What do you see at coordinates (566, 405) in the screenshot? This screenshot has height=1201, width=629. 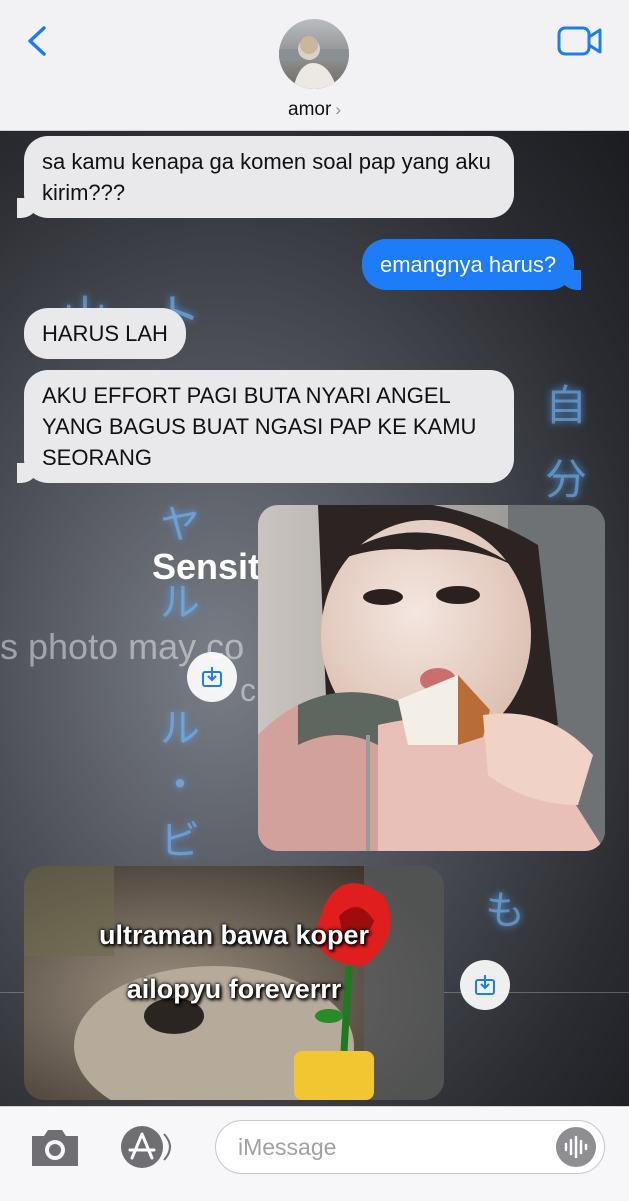 I see `background-glyph: 自` at bounding box center [566, 405].